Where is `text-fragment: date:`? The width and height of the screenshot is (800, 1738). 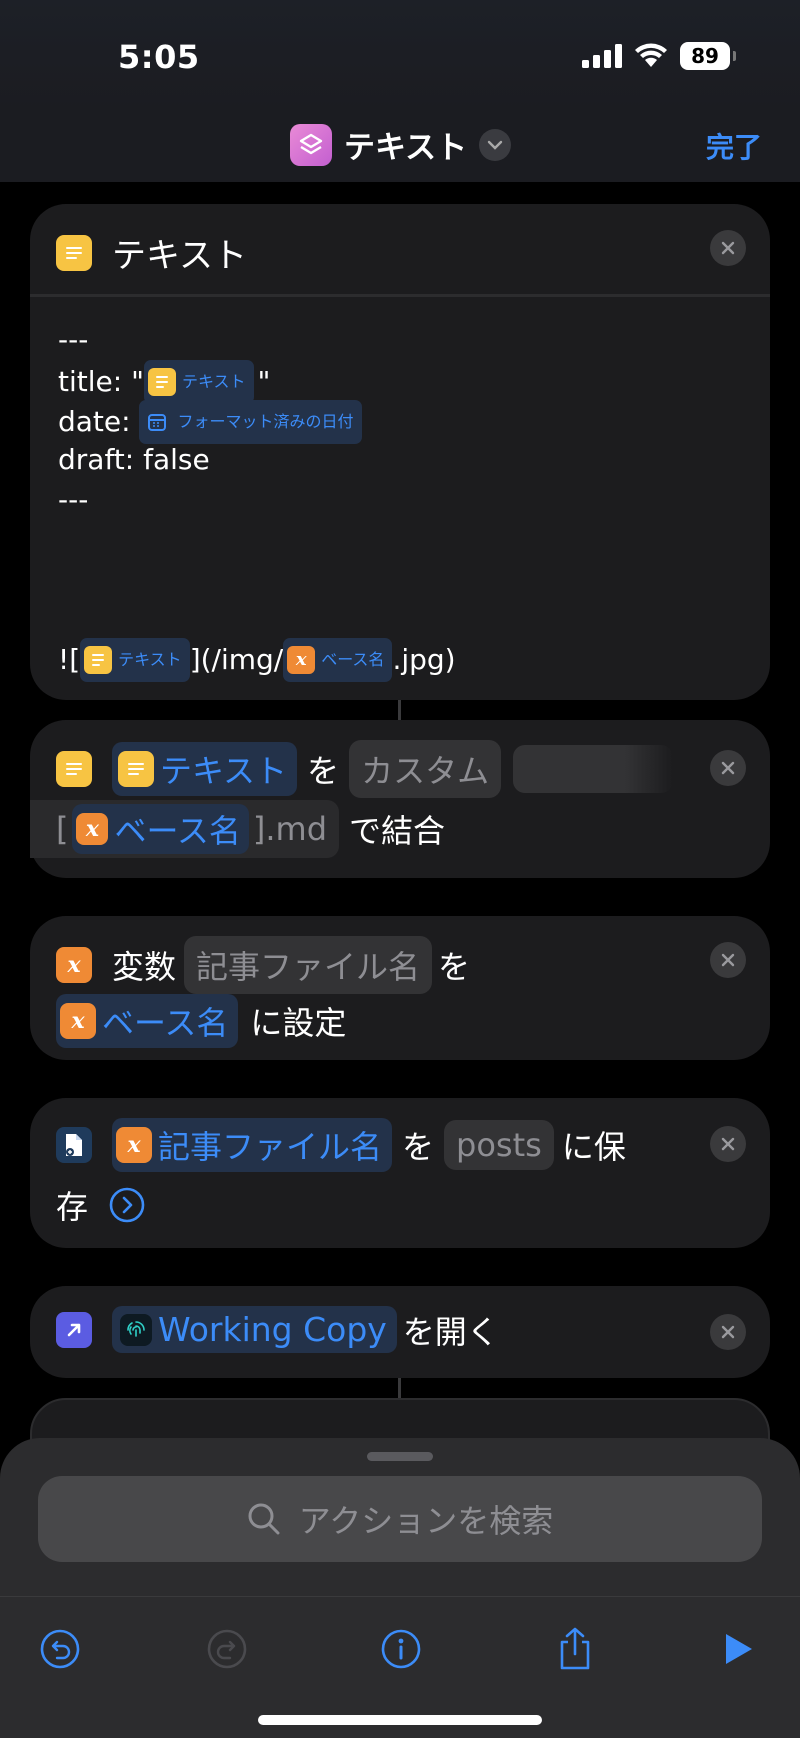
text-fragment: date: is located at coordinates (99, 421).